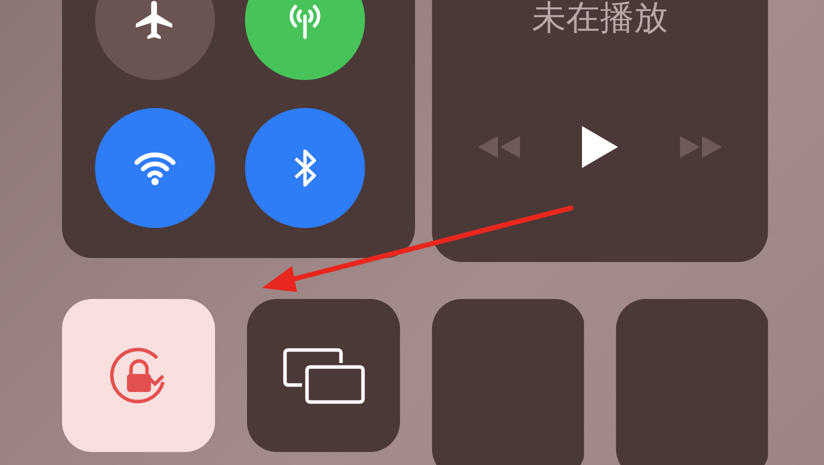  Describe the element at coordinates (138, 375) in the screenshot. I see `rotation-lock-button` at that location.